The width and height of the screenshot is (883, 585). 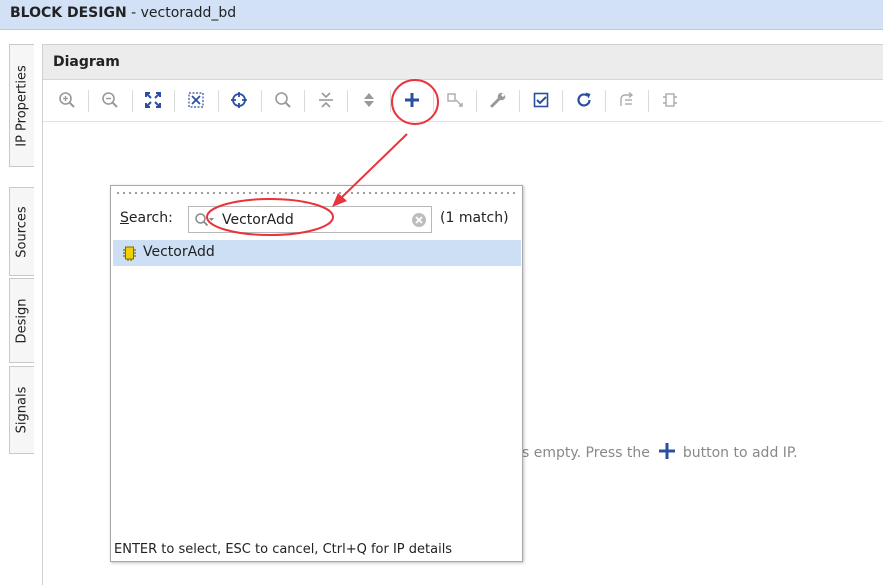 I want to click on zoom-fit-icon, so click(x=153, y=100).